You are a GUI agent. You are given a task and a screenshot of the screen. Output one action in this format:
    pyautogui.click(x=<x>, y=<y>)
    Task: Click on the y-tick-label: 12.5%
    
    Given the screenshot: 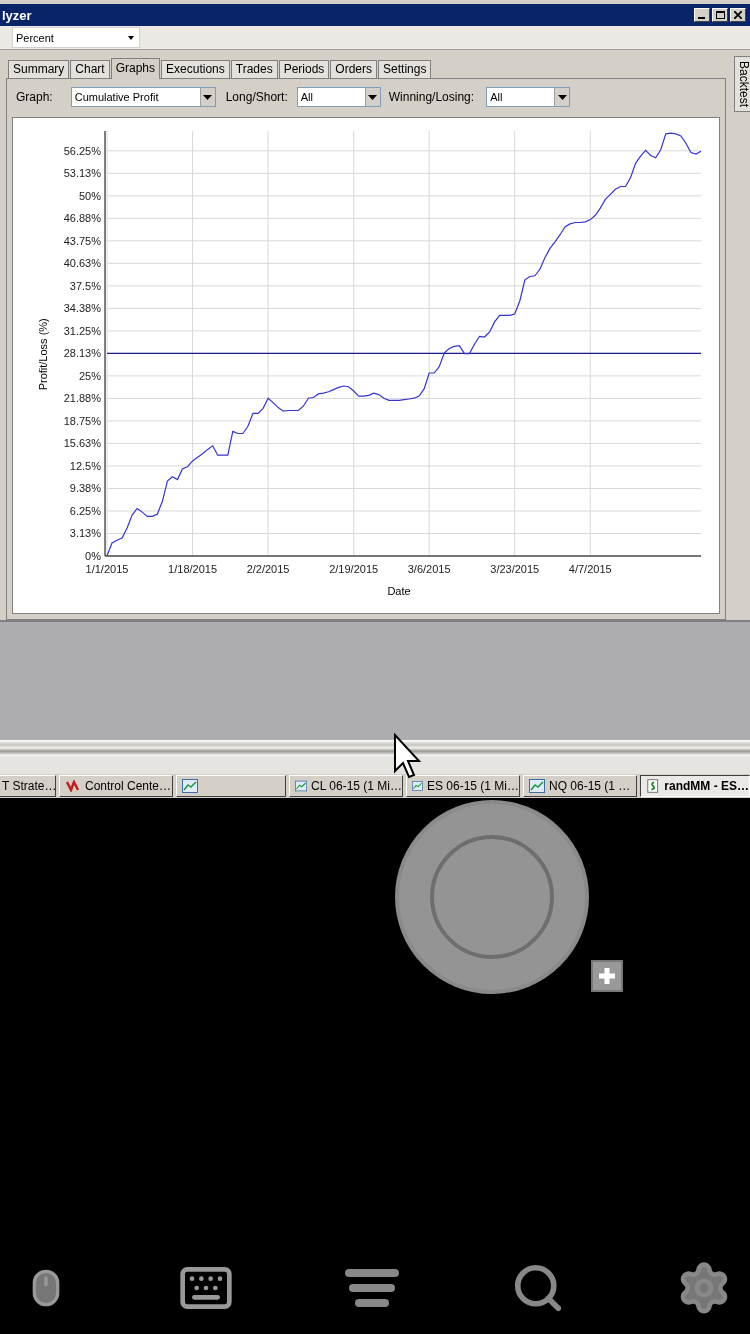 What is the action you would take?
    pyautogui.click(x=85, y=465)
    